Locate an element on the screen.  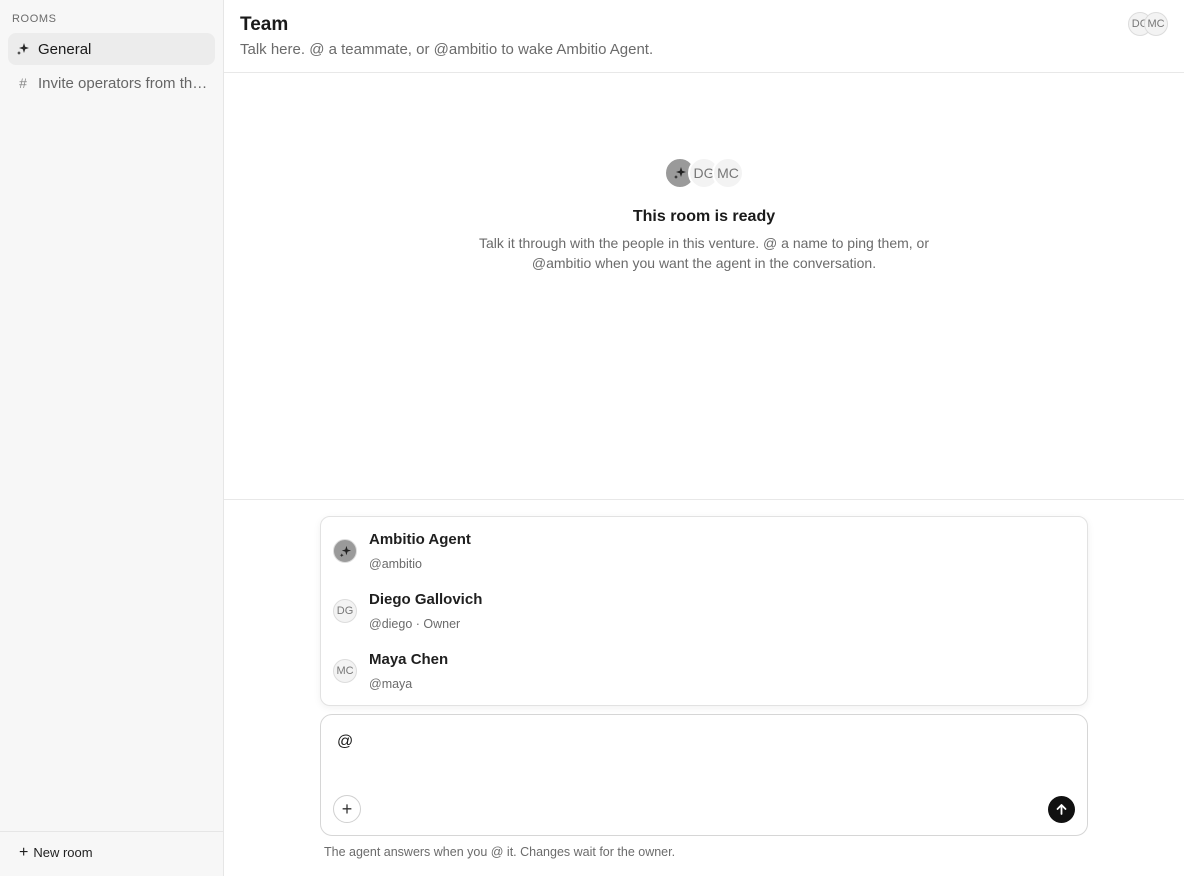
message-composer: @ + is located at coordinates (704, 775).